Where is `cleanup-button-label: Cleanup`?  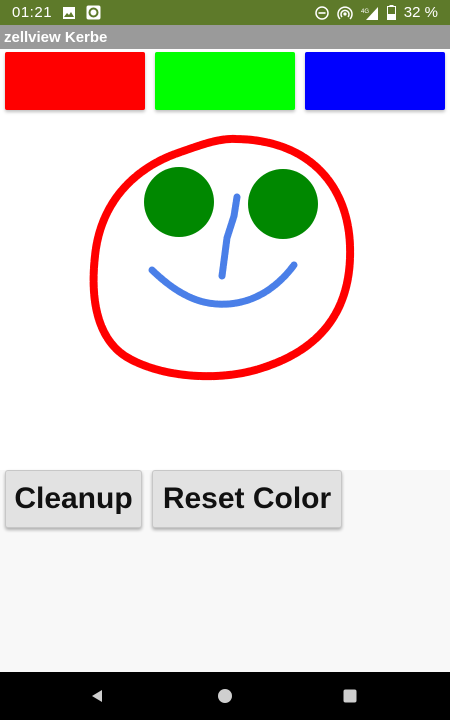 cleanup-button-label: Cleanup is located at coordinates (73, 498).